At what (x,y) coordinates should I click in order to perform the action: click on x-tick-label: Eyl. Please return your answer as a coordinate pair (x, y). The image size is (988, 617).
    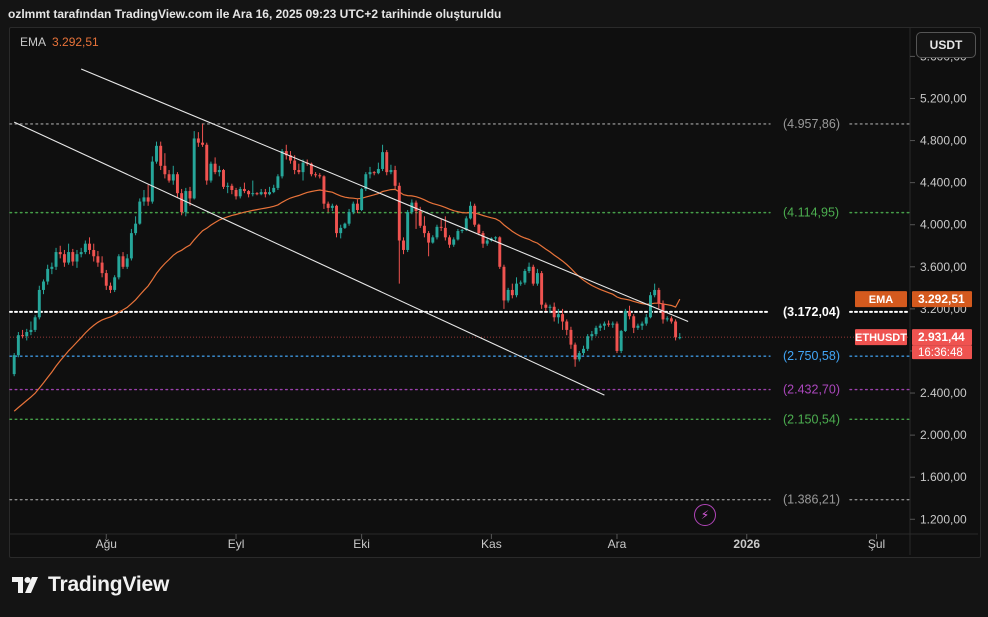
    Looking at the image, I should click on (236, 544).